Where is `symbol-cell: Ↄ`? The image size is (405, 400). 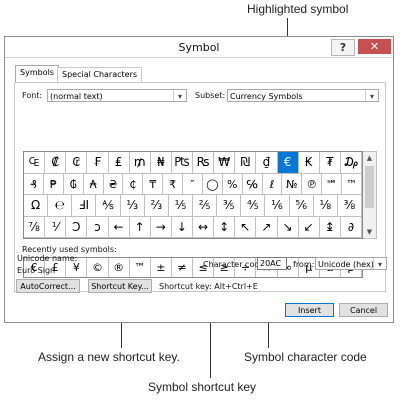
symbol-cell: Ↄ is located at coordinates (77, 227).